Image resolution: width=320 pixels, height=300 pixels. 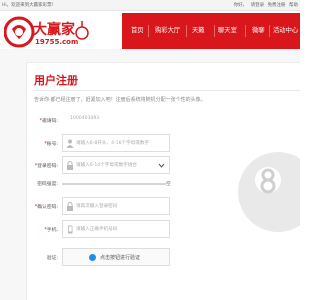 I want to click on phone-field: 请输入正确手机号码, so click(x=116, y=229).